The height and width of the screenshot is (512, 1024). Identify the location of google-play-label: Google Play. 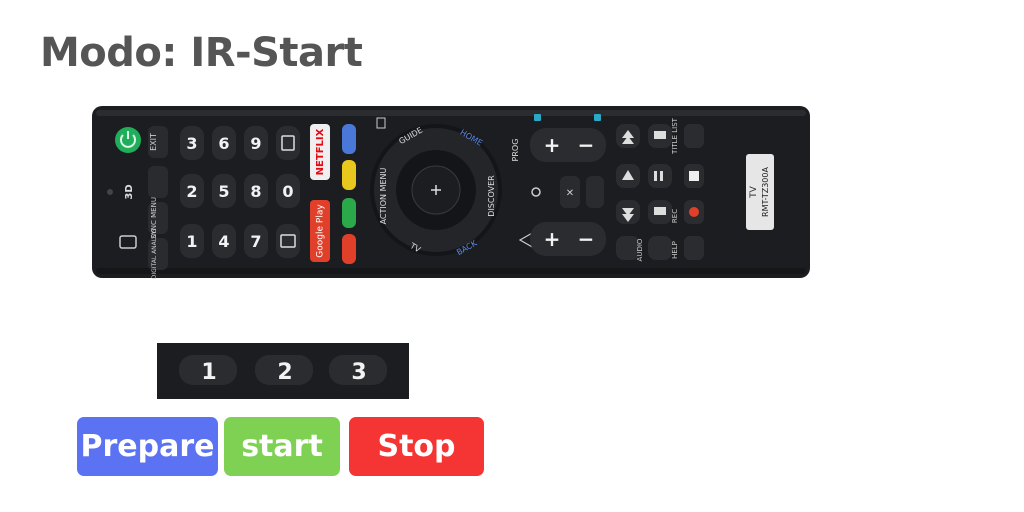
(321, 231).